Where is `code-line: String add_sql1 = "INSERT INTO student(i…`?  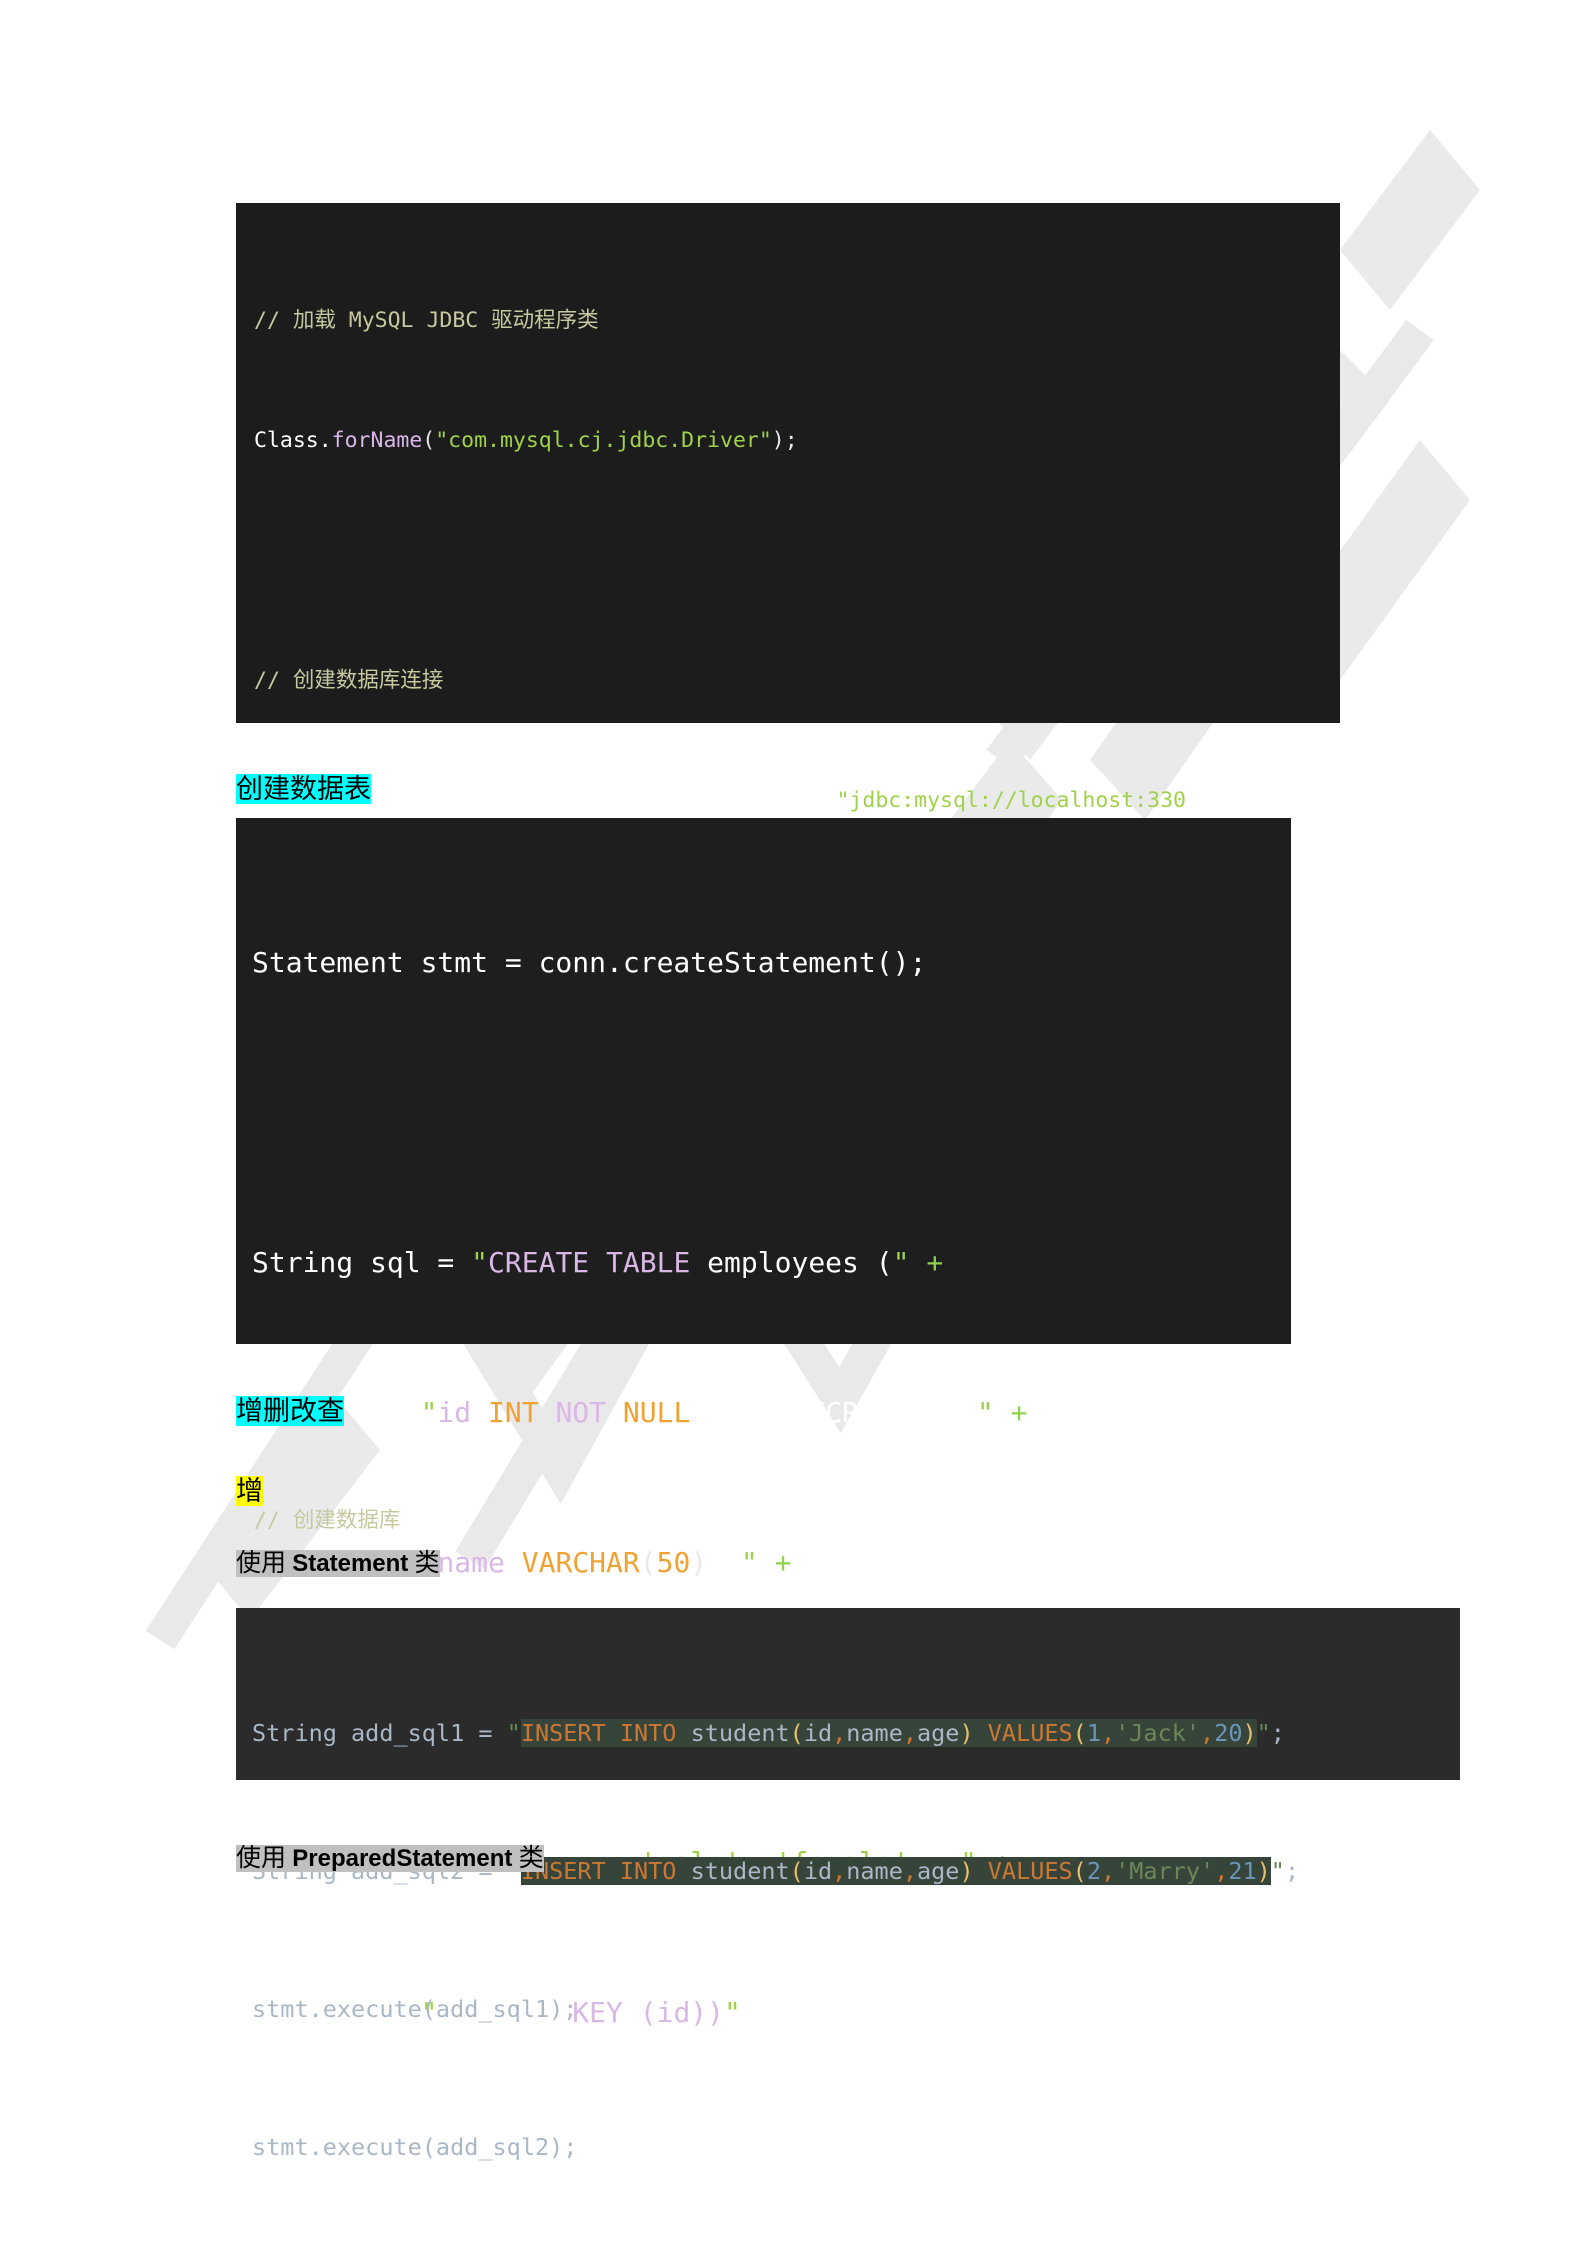
code-line: String add_sql1 = "INSERT INTO student(i… is located at coordinates (856, 1733).